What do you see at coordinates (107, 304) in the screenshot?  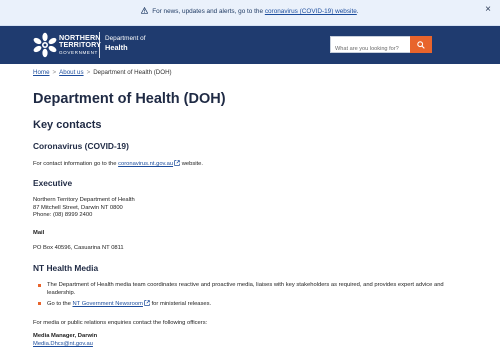 I see `nt-government-newsroom-link: NT Government Newsroom` at bounding box center [107, 304].